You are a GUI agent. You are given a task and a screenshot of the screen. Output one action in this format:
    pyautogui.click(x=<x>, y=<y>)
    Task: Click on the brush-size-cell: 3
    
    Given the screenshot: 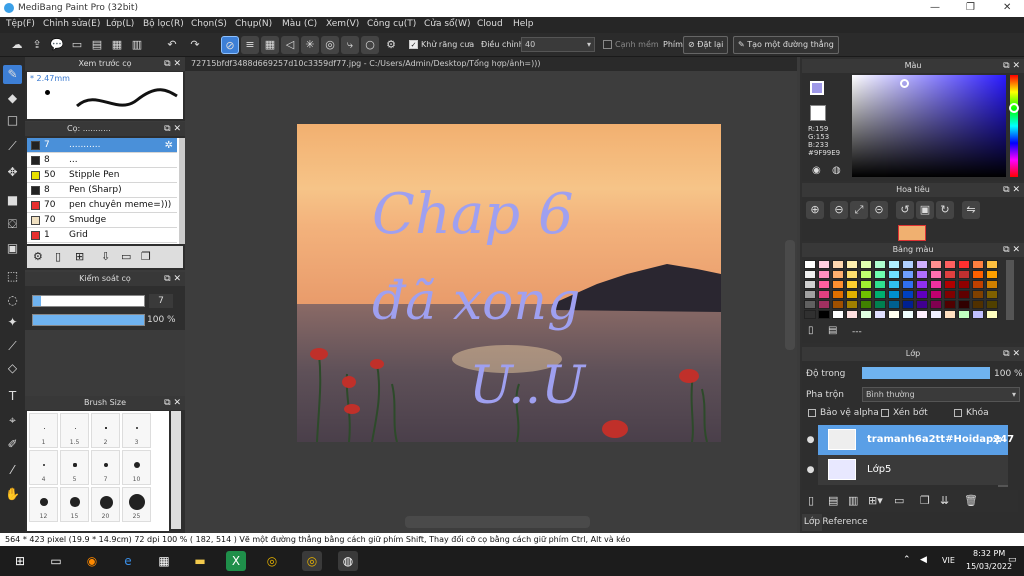 What is the action you would take?
    pyautogui.click(x=136, y=430)
    